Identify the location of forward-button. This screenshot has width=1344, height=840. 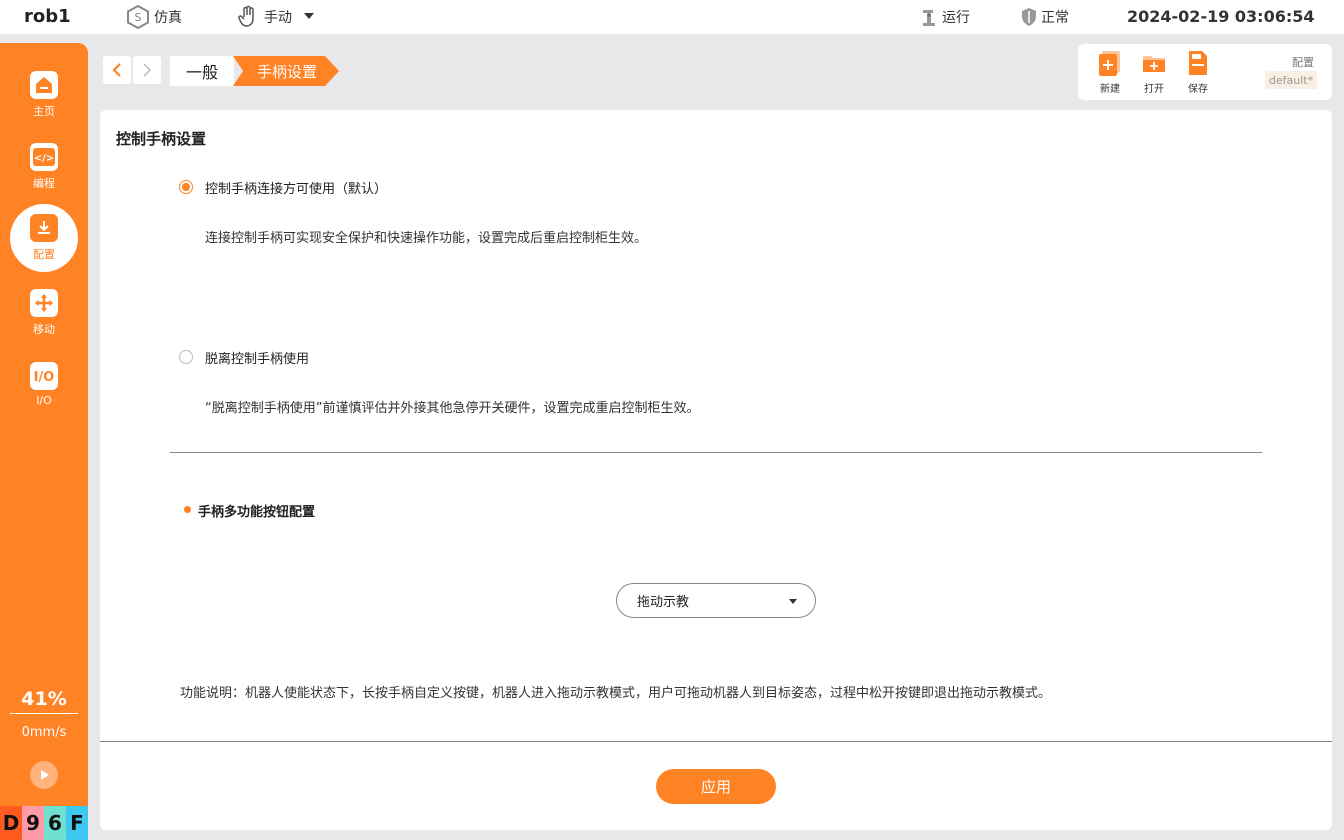
(147, 70).